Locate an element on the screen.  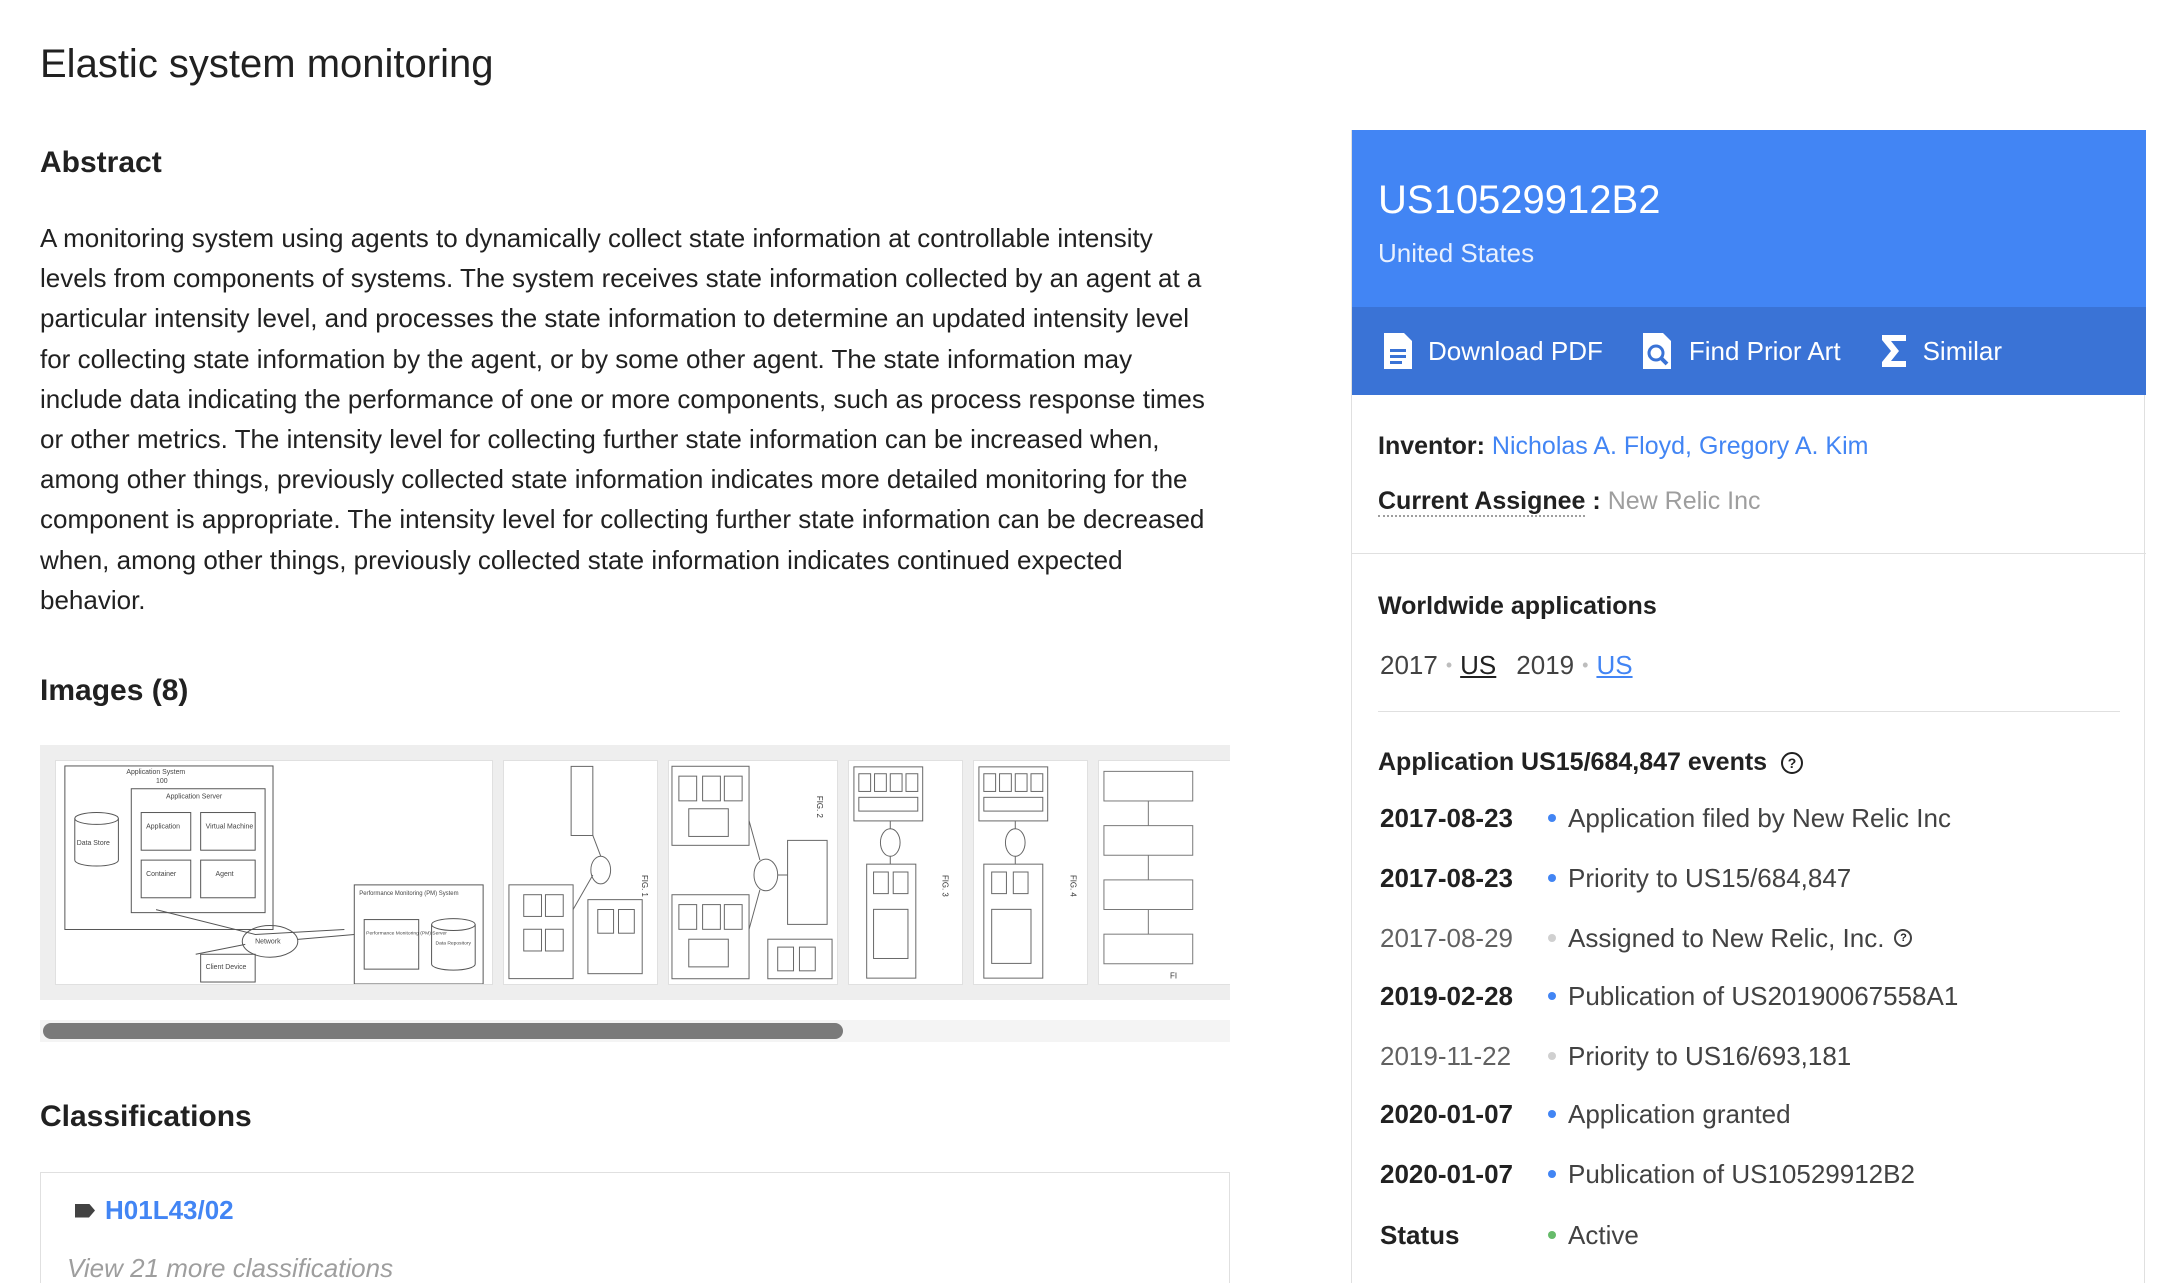
event-text: Priority to US15/684,847 is located at coordinates (1710, 877).